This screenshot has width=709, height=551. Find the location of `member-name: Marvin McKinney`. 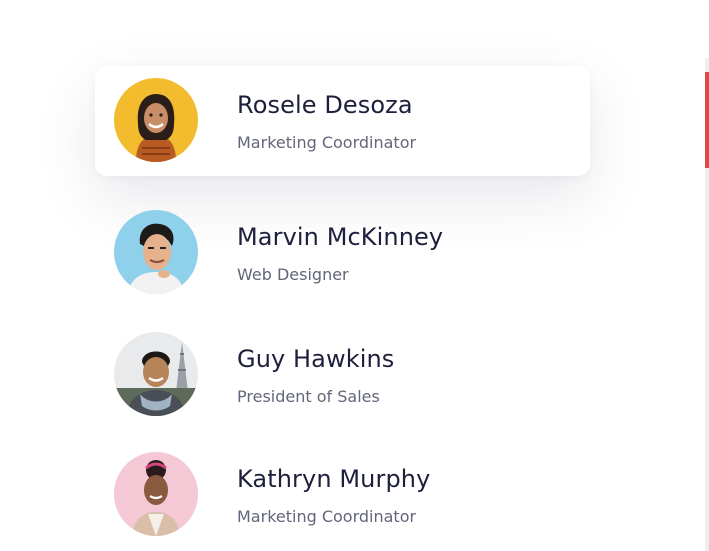

member-name: Marvin McKinney is located at coordinates (340, 237).